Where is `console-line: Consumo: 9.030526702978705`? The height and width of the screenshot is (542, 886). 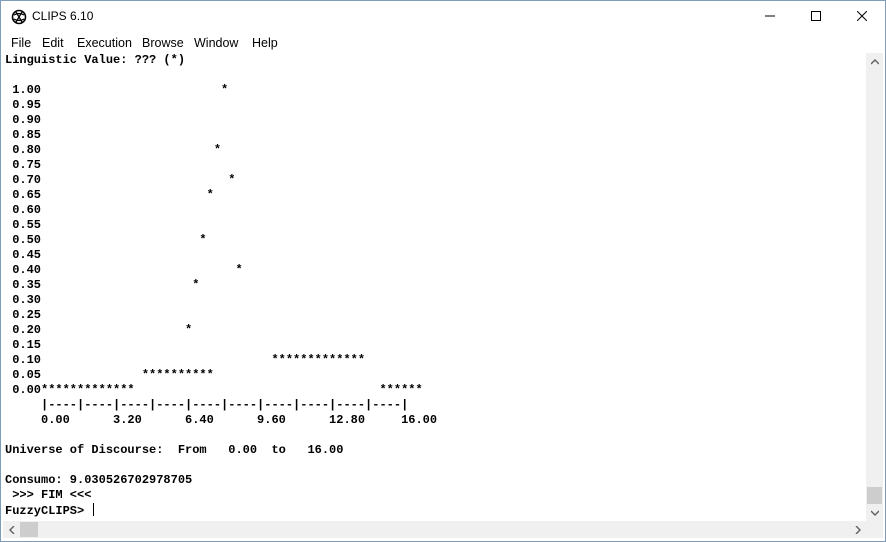
console-line: Consumo: 9.030526702978705 is located at coordinates (99, 480).